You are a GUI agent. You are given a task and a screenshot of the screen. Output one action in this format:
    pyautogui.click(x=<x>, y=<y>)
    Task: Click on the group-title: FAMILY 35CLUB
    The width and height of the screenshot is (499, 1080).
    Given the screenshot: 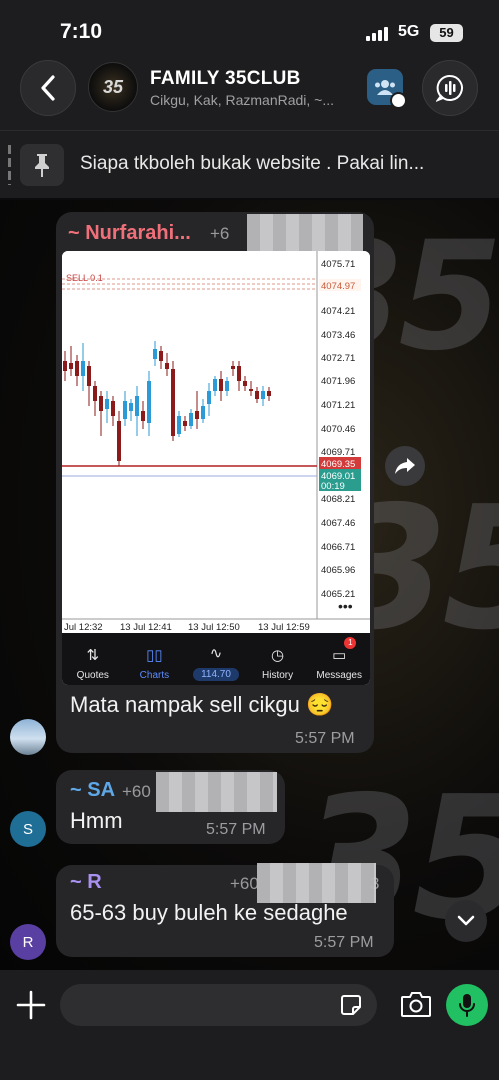 What is the action you would take?
    pyautogui.click(x=225, y=79)
    